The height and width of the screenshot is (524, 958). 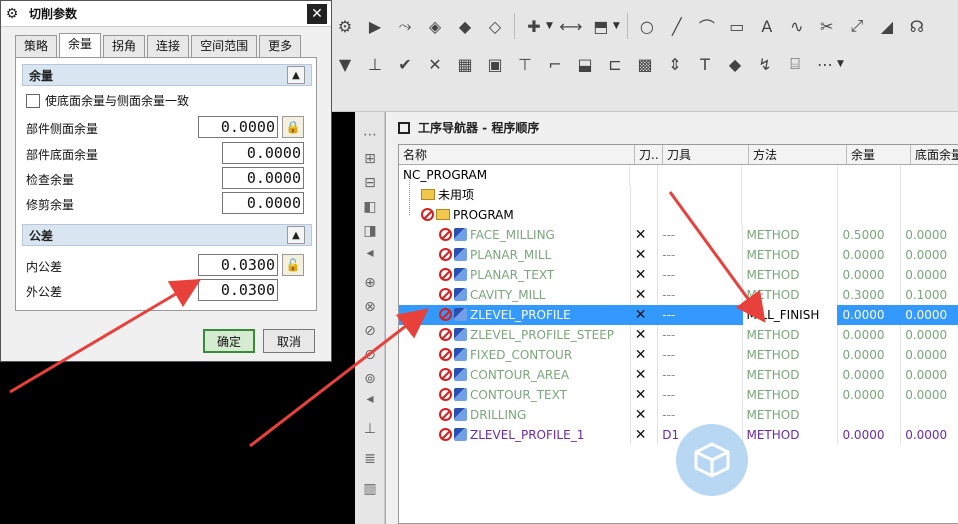 I want to click on column-header: 底面余量, so click(x=934, y=155).